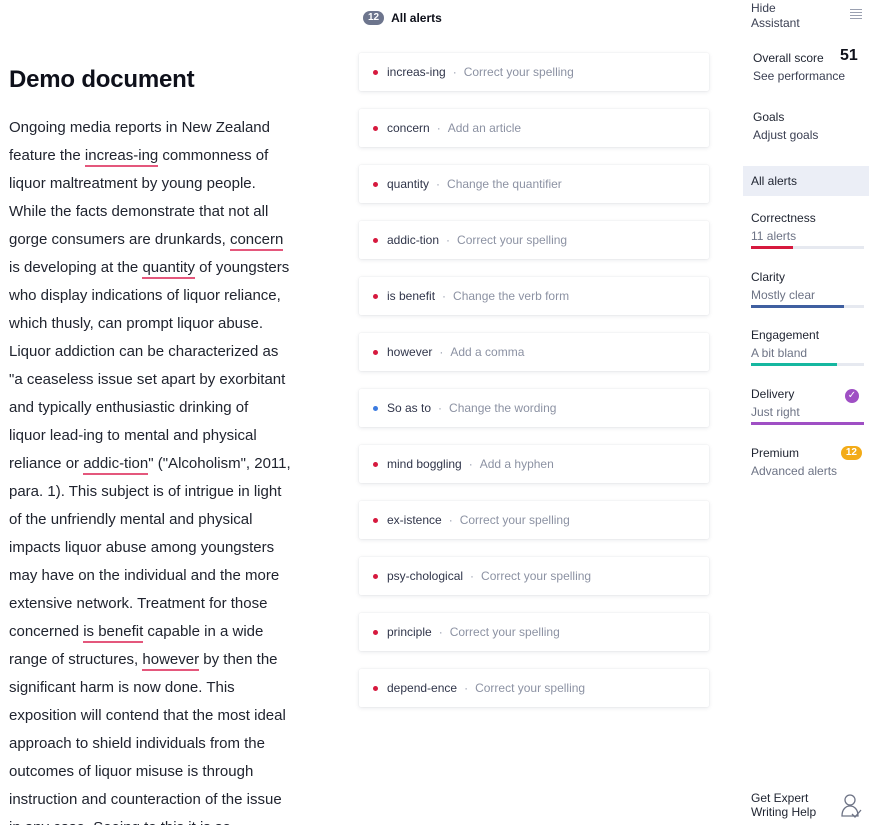 The height and width of the screenshot is (825, 874). I want to click on category-clarity: Clarity Mostly clear, so click(807, 290).